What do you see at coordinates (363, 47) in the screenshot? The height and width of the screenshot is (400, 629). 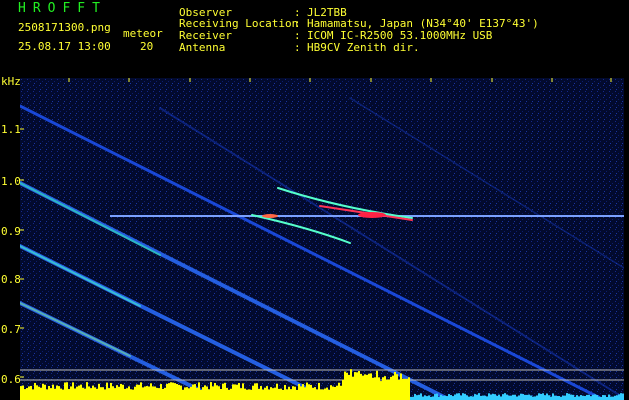 I see `antenna-value: HB9CV Zenith dir.` at bounding box center [363, 47].